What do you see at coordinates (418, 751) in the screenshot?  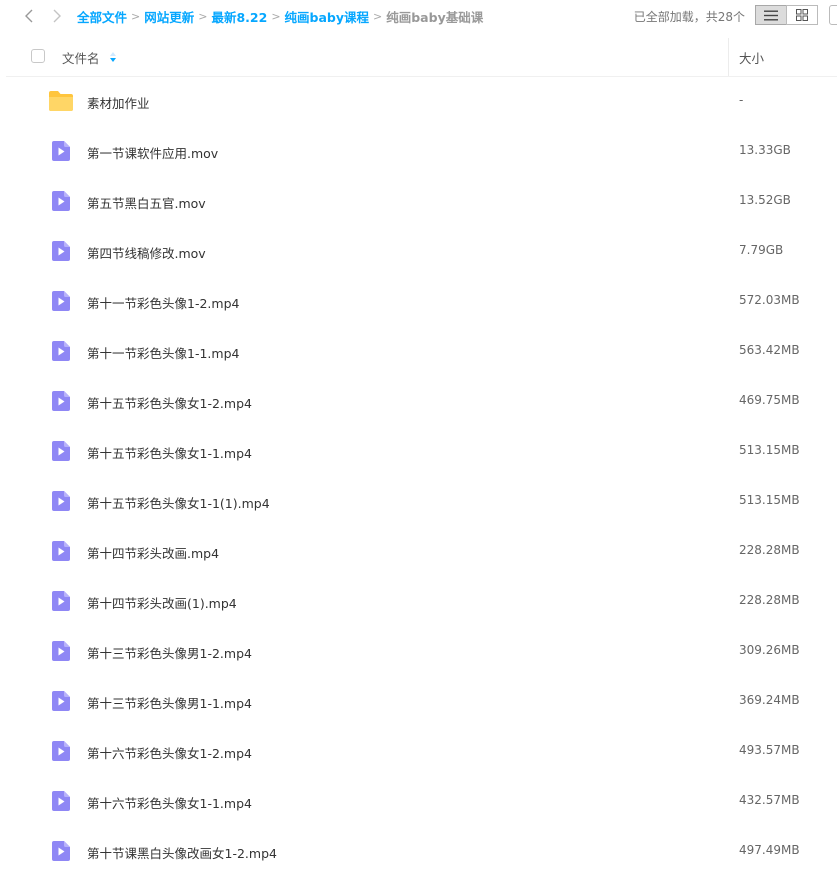 I see `file-row: 第十六节彩色头像女1-2.mp4 493.57MB` at bounding box center [418, 751].